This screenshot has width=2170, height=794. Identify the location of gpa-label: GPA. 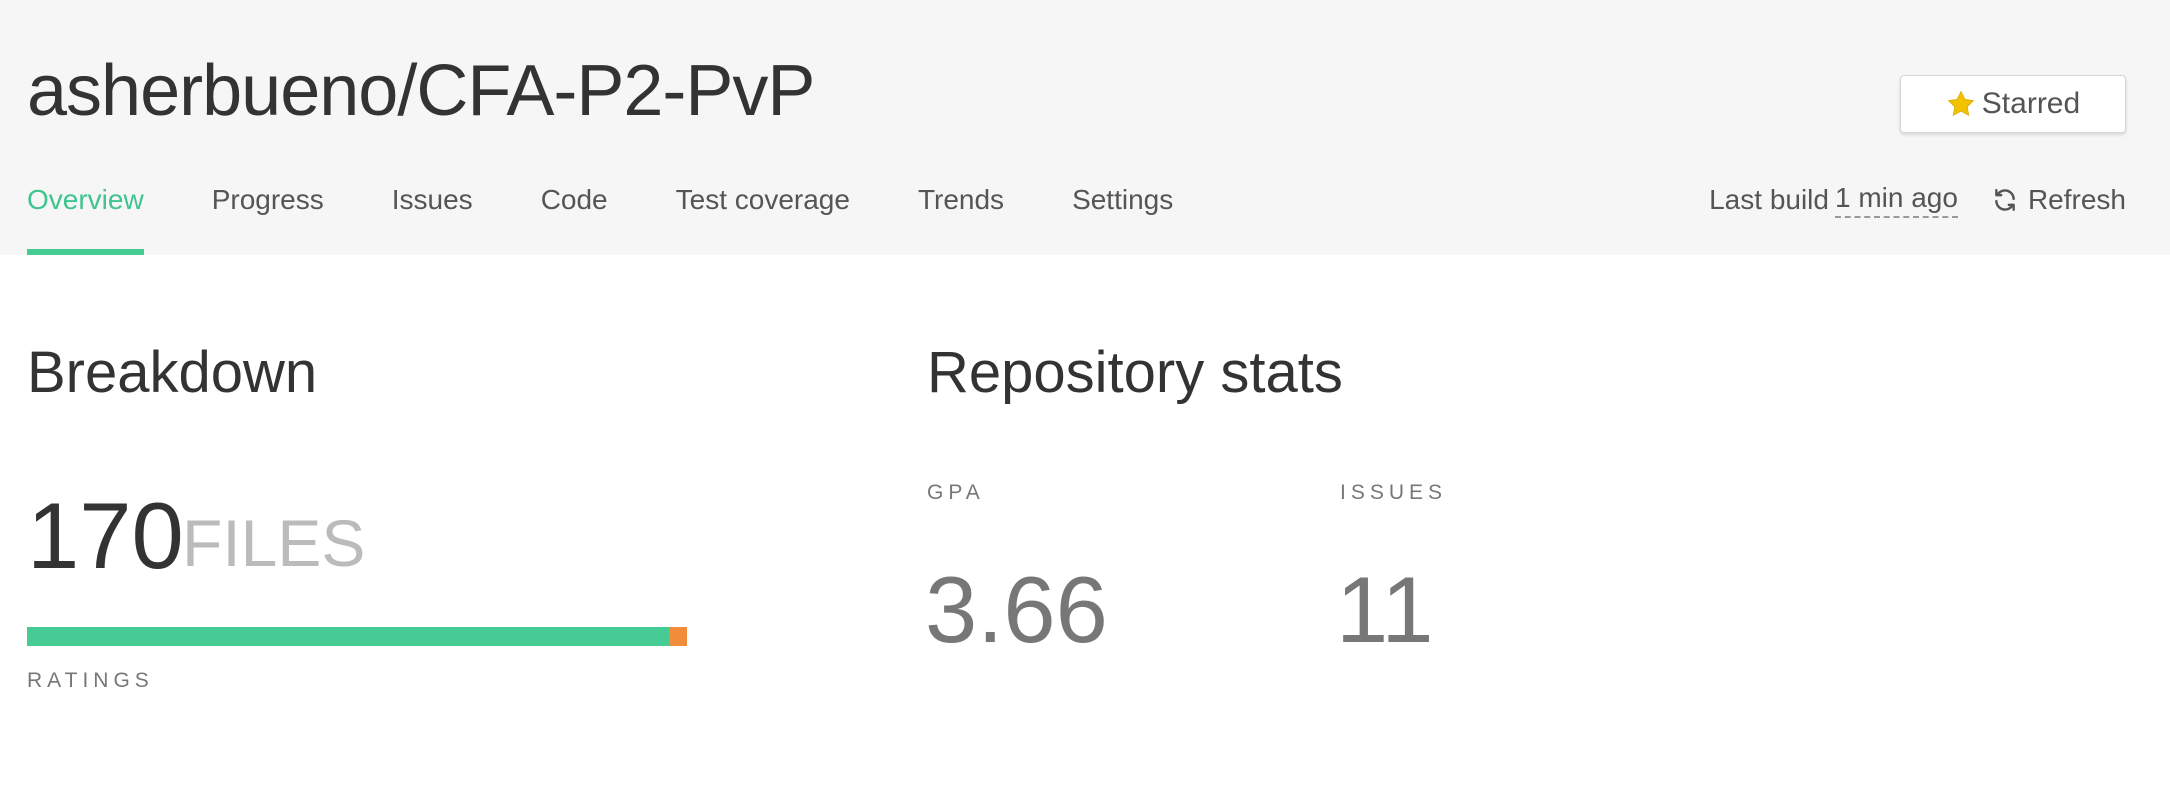
(956, 492).